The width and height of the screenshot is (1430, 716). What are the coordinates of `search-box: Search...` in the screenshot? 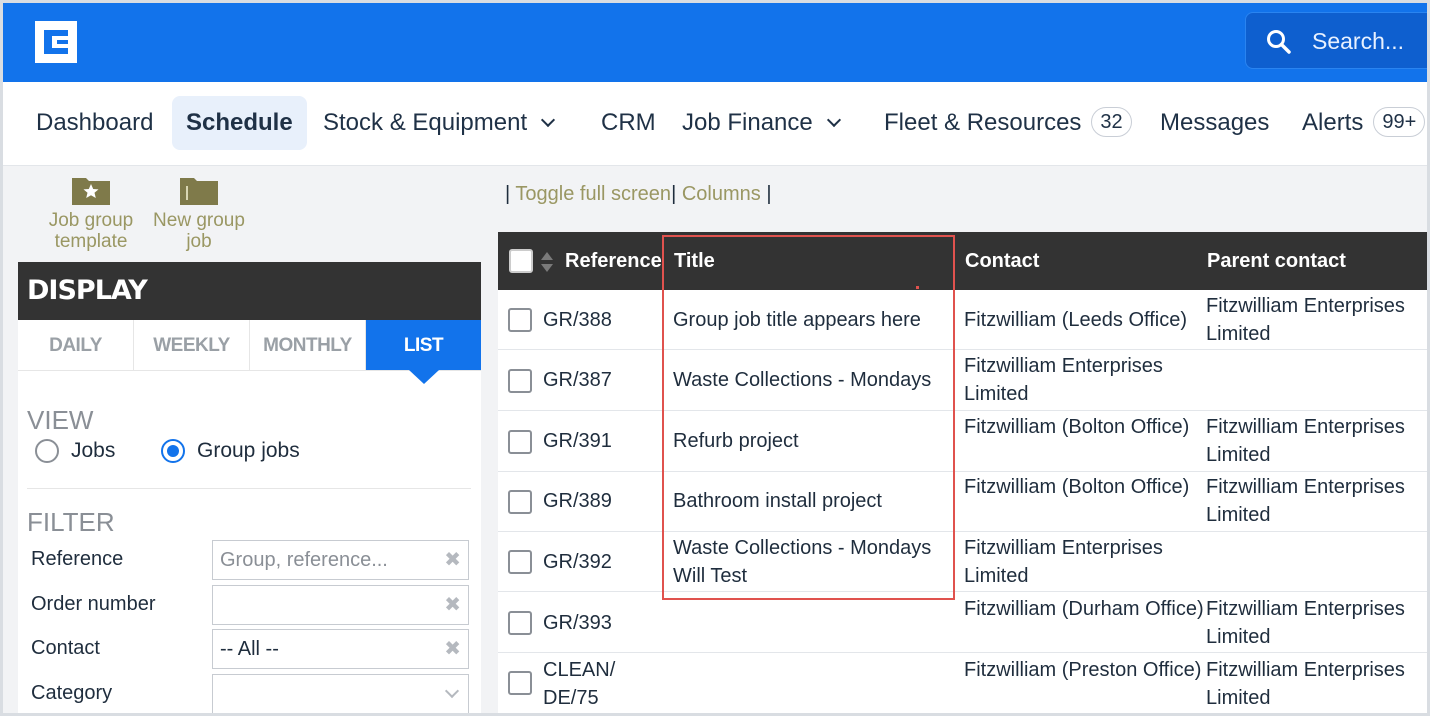 It's located at (1336, 40).